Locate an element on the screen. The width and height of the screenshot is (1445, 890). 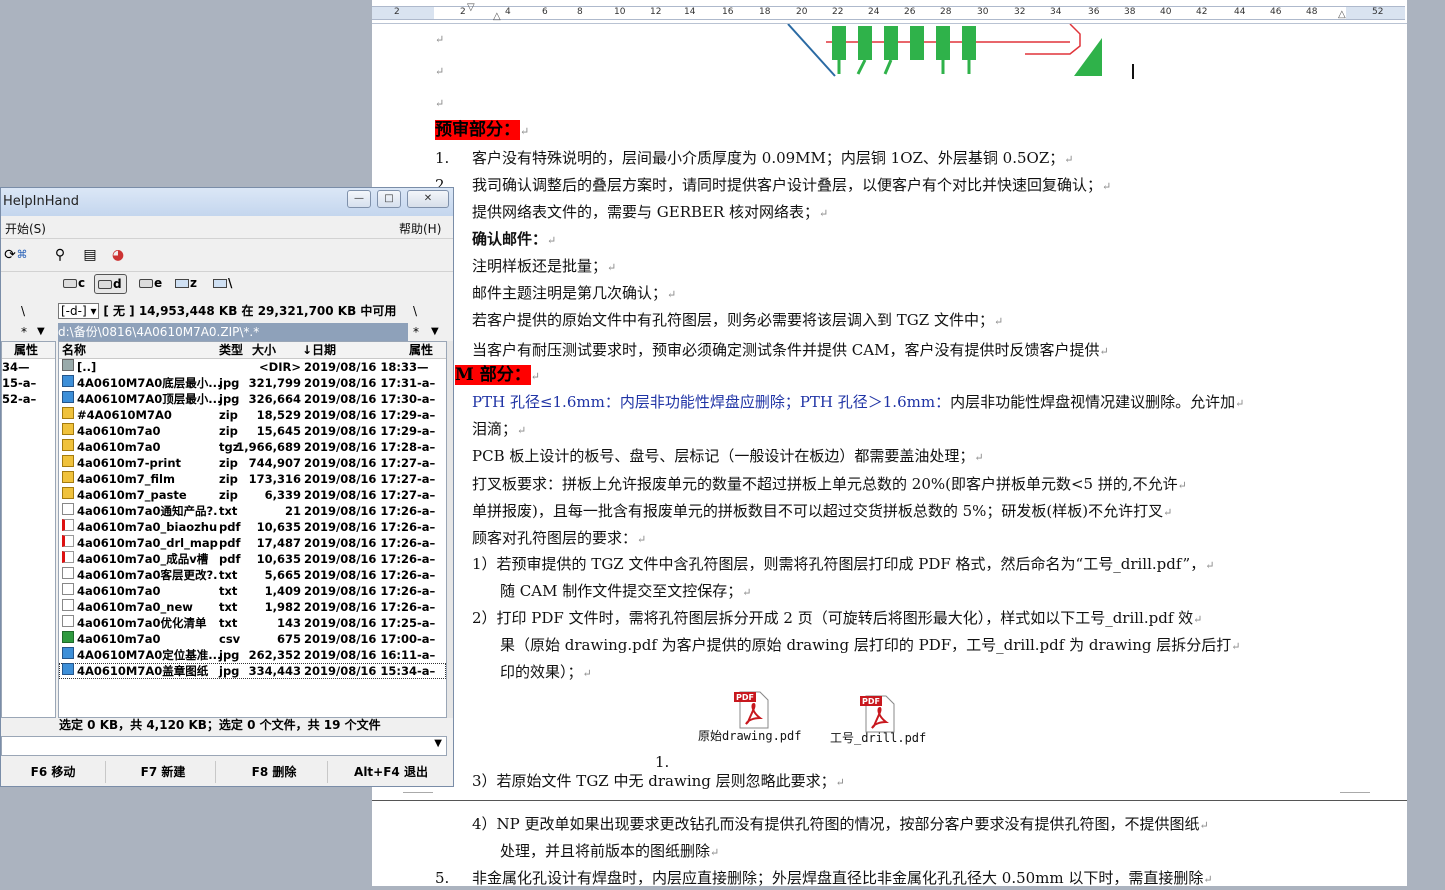
close-button: ✕ is located at coordinates (428, 199).